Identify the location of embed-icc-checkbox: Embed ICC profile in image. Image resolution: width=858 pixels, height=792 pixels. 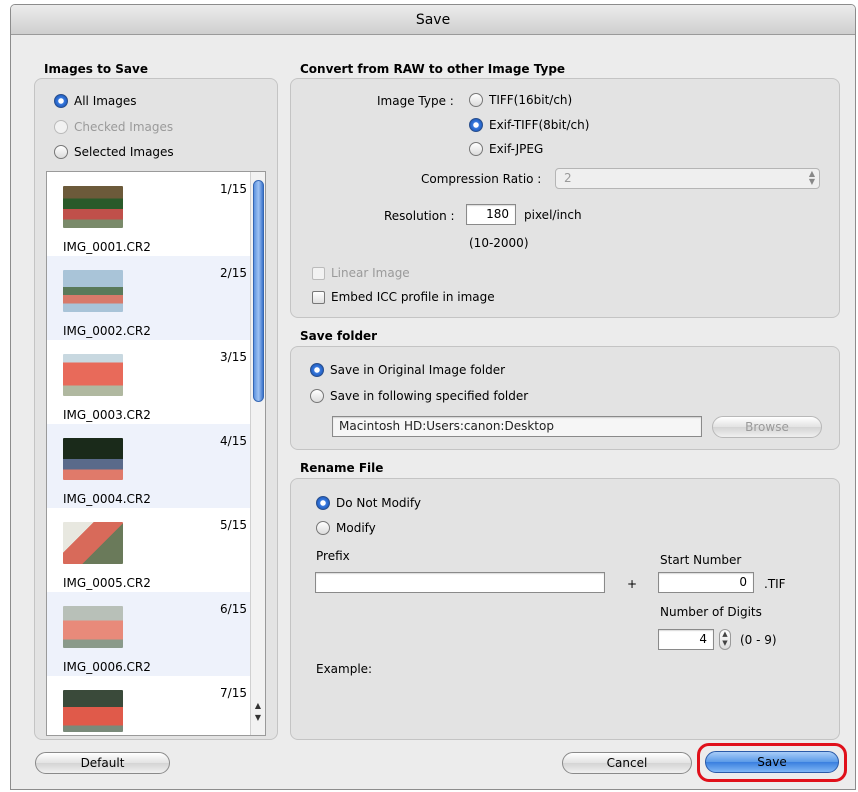
(403, 297).